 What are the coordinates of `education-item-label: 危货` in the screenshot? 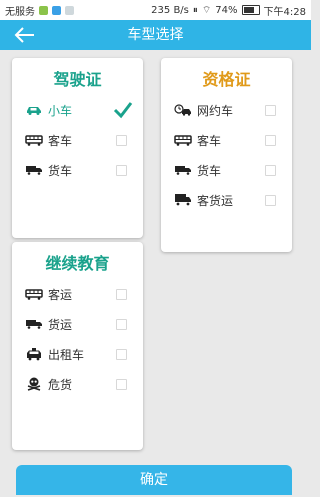 It's located at (60, 384).